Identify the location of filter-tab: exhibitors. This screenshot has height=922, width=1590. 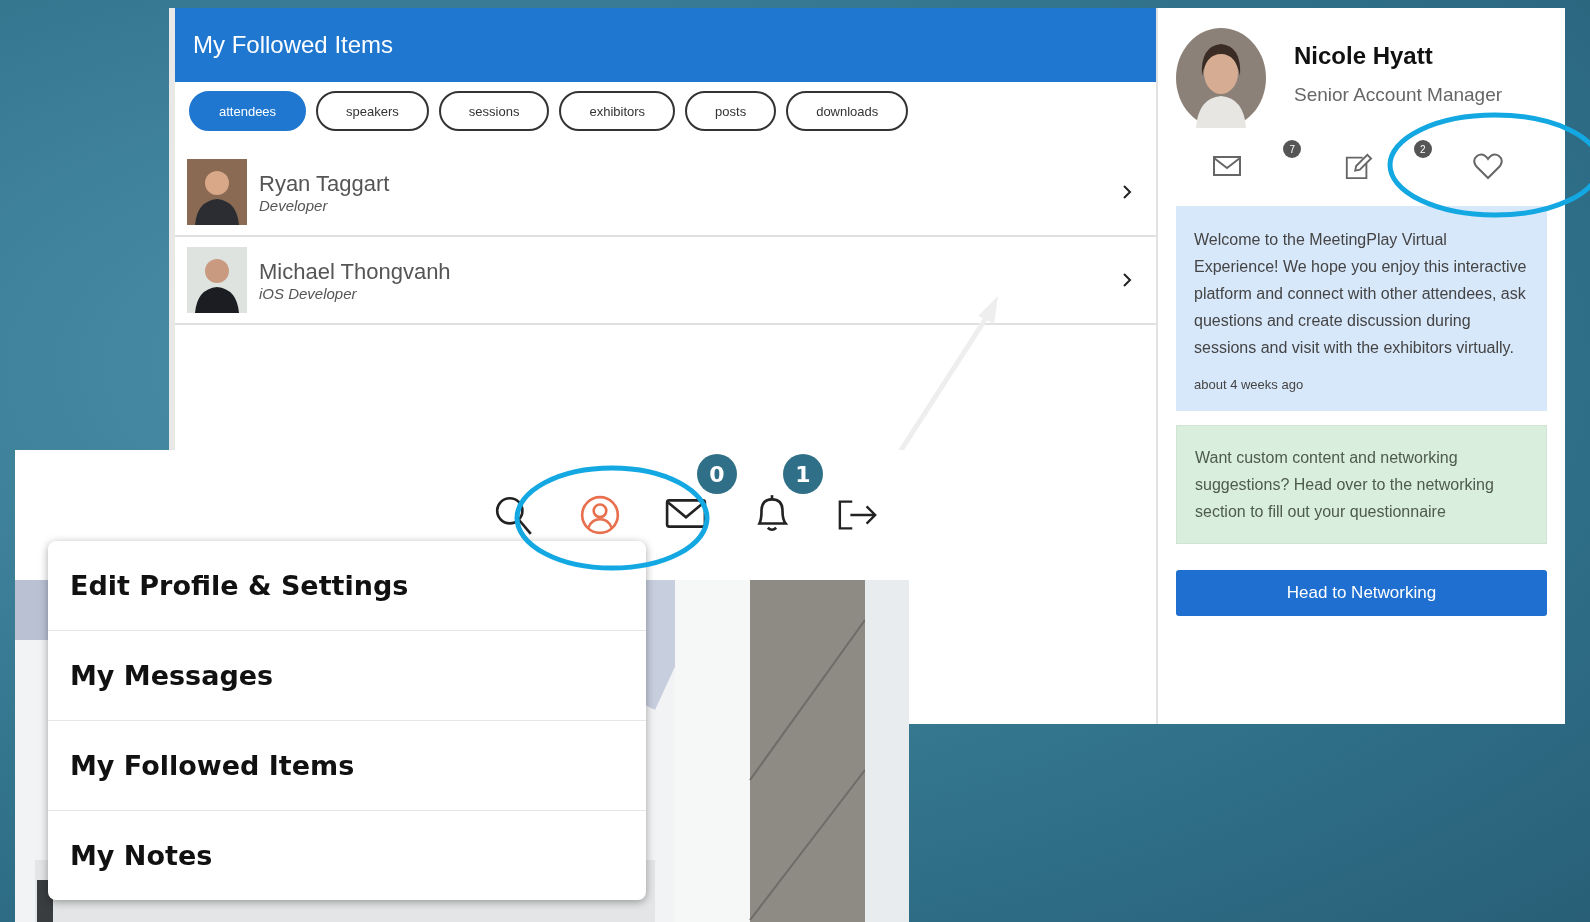
(617, 111).